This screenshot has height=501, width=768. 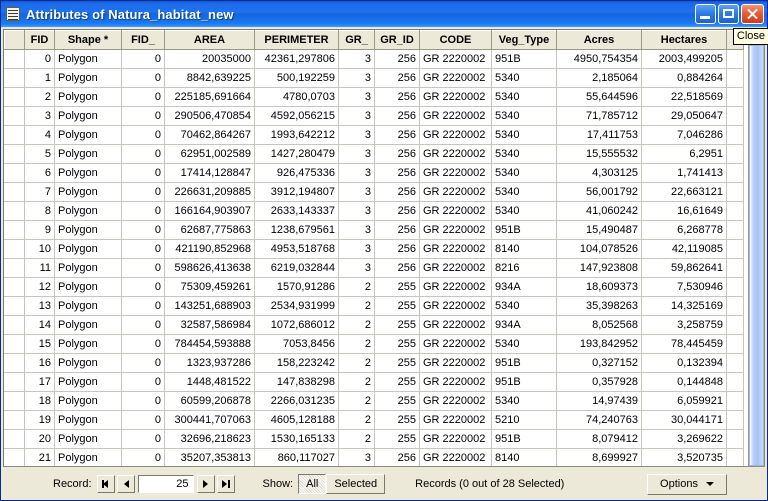 I want to click on cell-area: 225185,691664, so click(x=209, y=97).